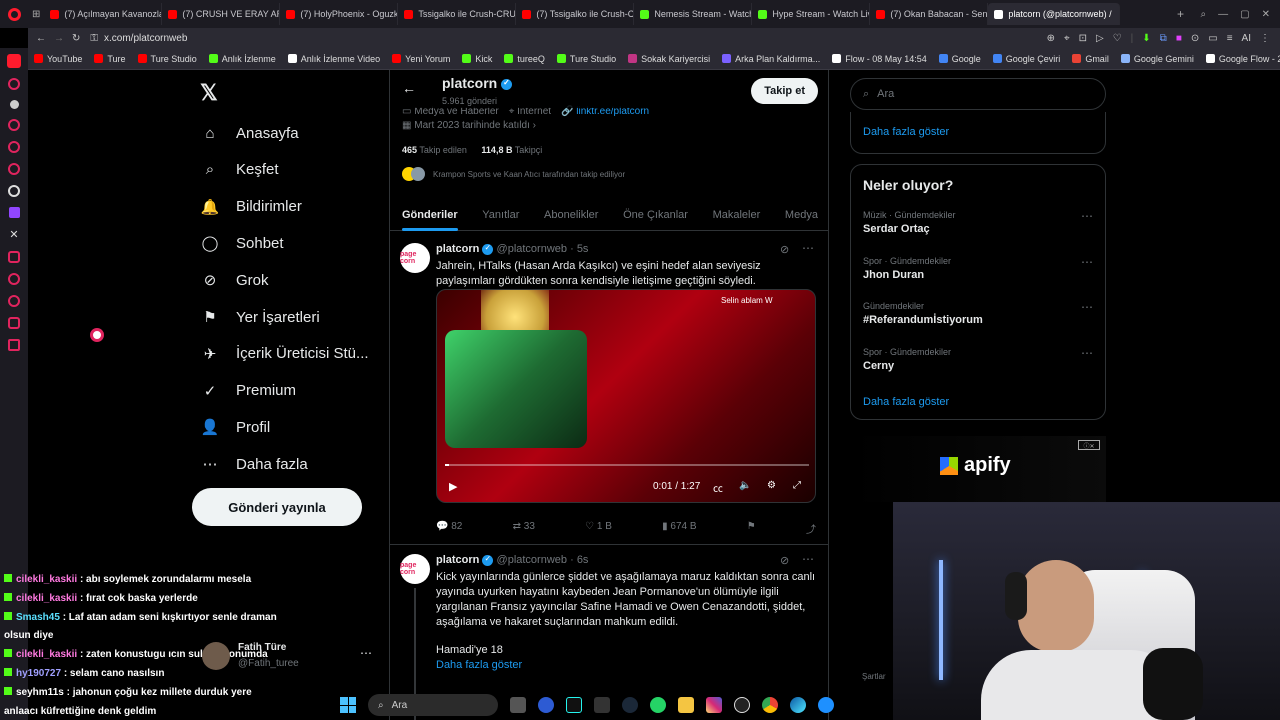 Image resolution: width=1280 pixels, height=720 pixels. What do you see at coordinates (770, 705) in the screenshot?
I see `chrome-icon` at bounding box center [770, 705].